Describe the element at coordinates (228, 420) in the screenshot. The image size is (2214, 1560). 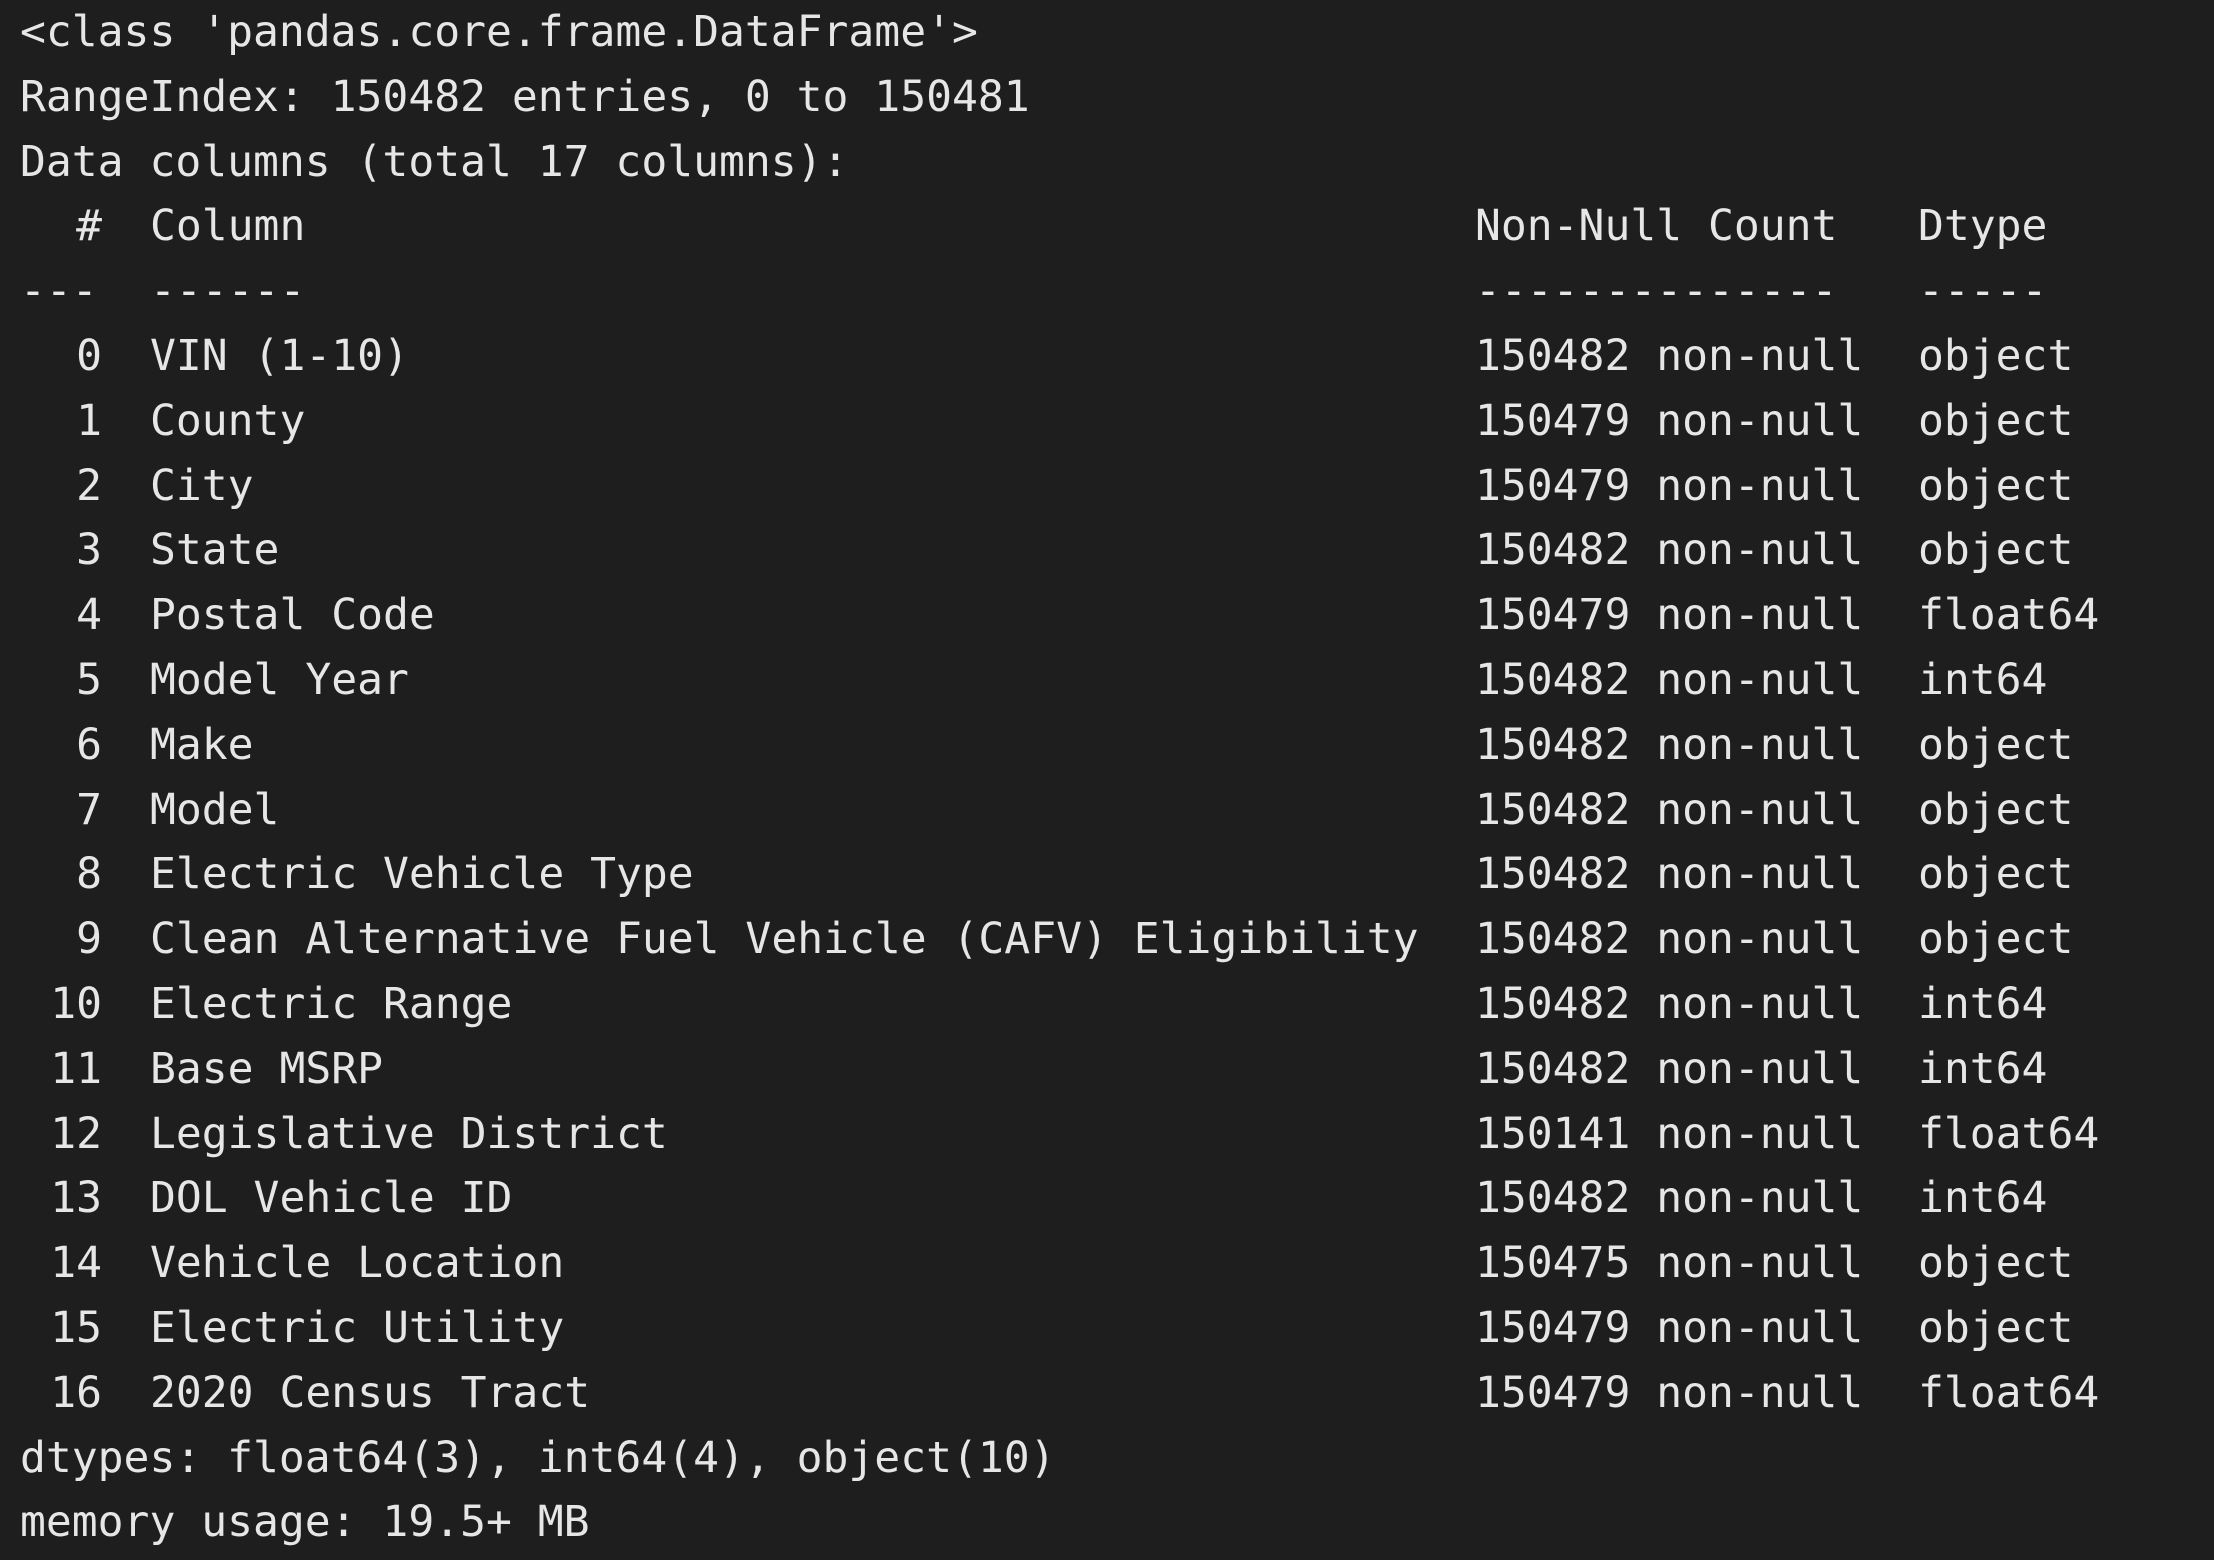
I see `row-column-name: County` at that location.